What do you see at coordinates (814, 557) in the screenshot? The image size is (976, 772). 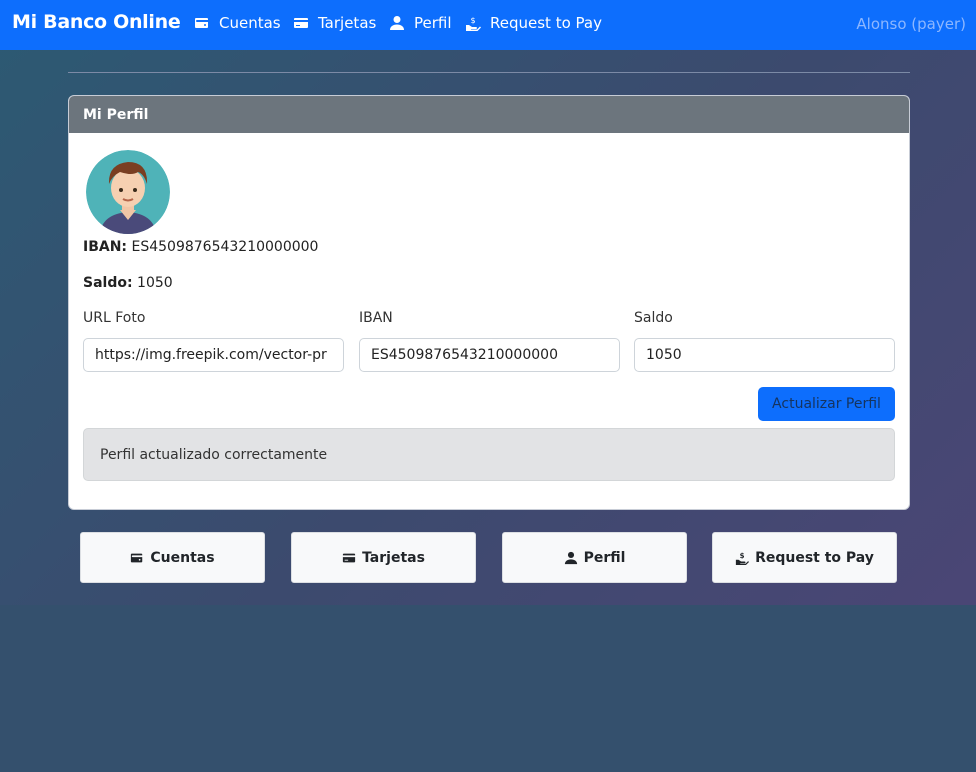 I see `quick-link-label: Request to Pay` at bounding box center [814, 557].